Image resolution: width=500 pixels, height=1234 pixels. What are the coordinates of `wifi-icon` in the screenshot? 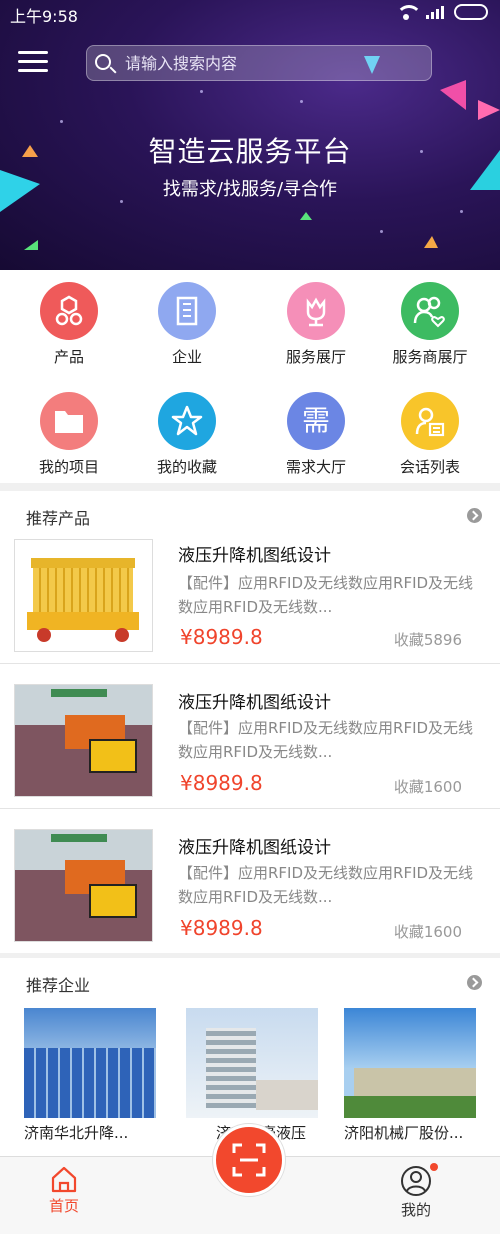 It's located at (409, 12).